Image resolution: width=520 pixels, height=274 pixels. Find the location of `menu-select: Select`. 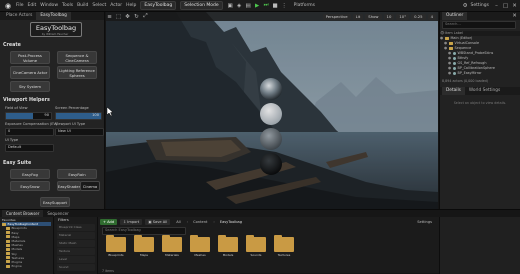

menu-select: Select is located at coordinates (99, 5).